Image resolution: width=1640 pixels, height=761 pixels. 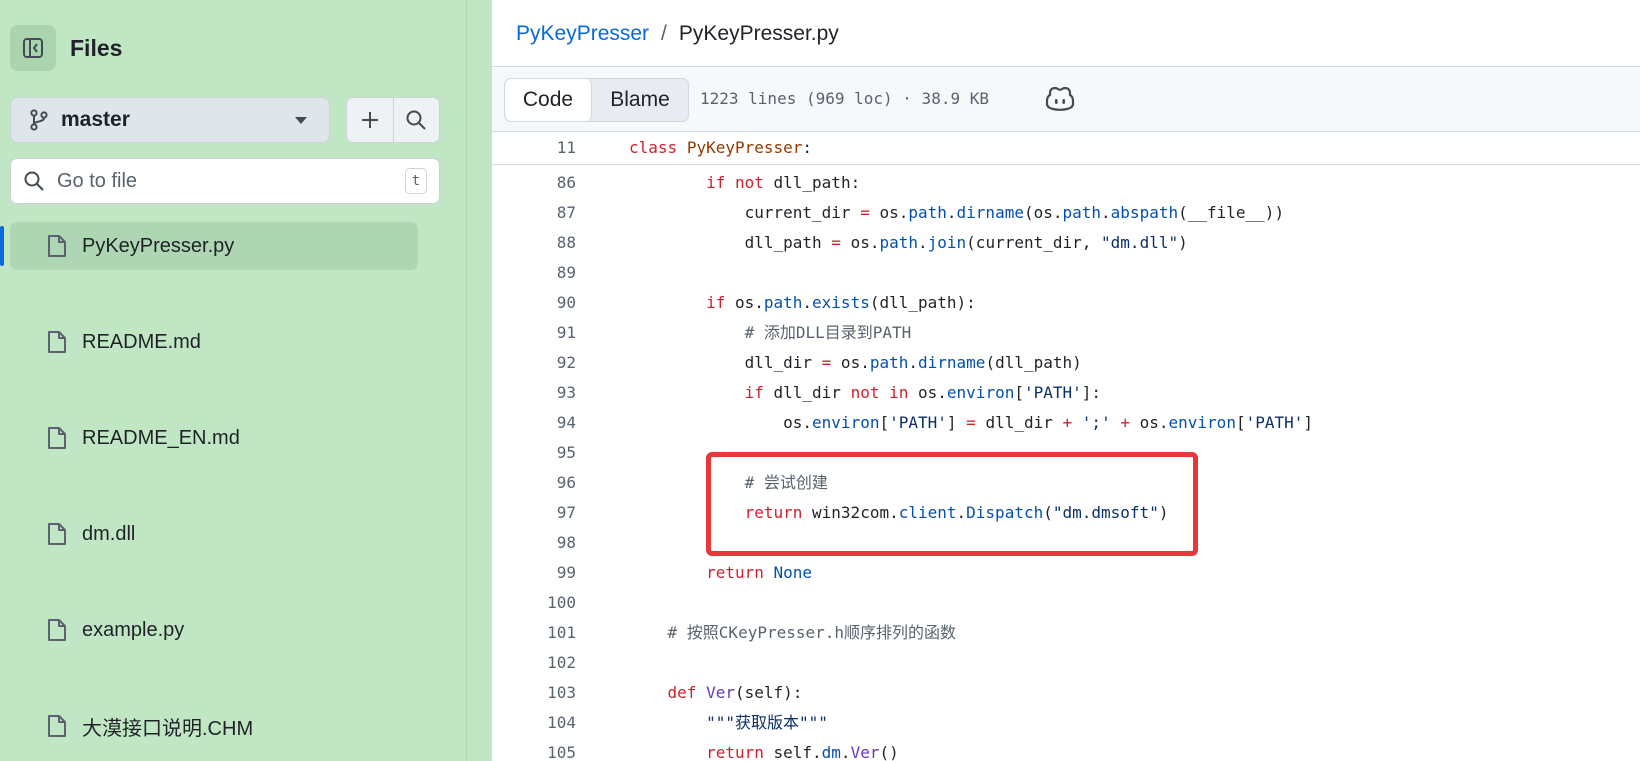 What do you see at coordinates (109, 533) in the screenshot?
I see `file-tree-item-label: dm.dll` at bounding box center [109, 533].